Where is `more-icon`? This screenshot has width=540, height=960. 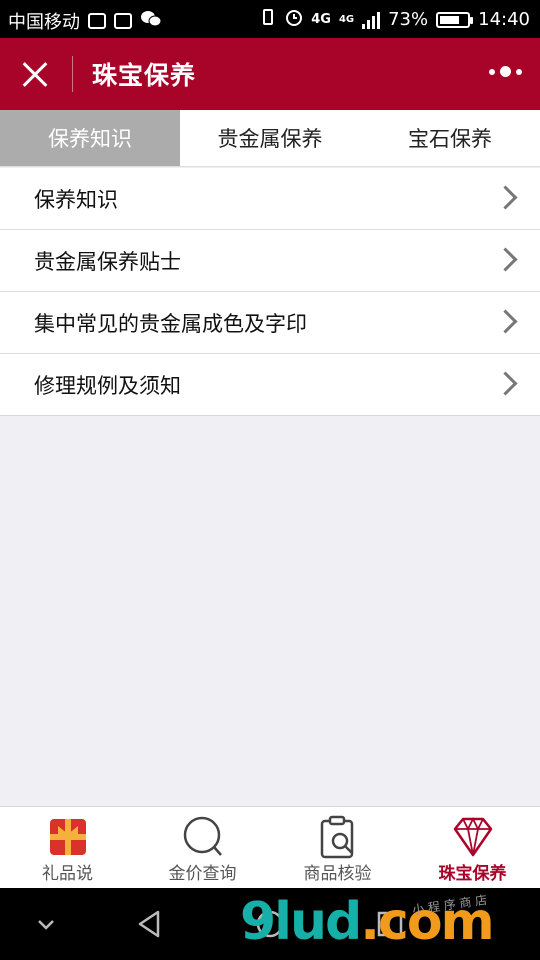
more-icon is located at coordinates (505, 71).